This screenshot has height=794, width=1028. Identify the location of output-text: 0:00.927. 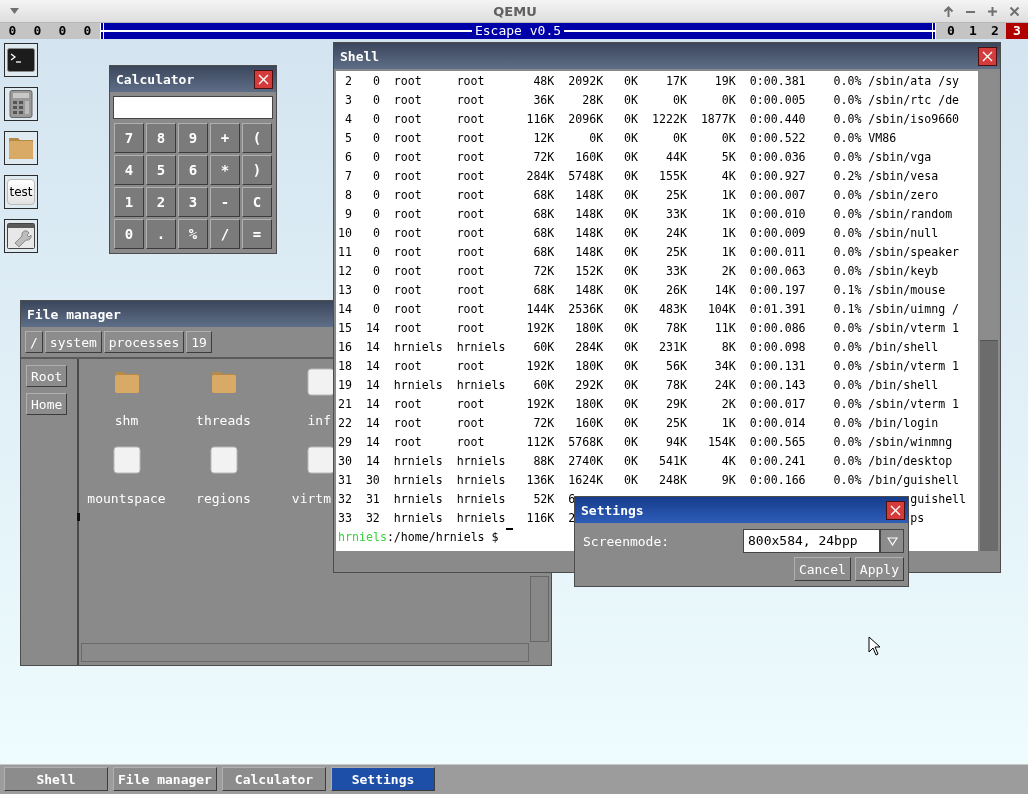
(777, 176).